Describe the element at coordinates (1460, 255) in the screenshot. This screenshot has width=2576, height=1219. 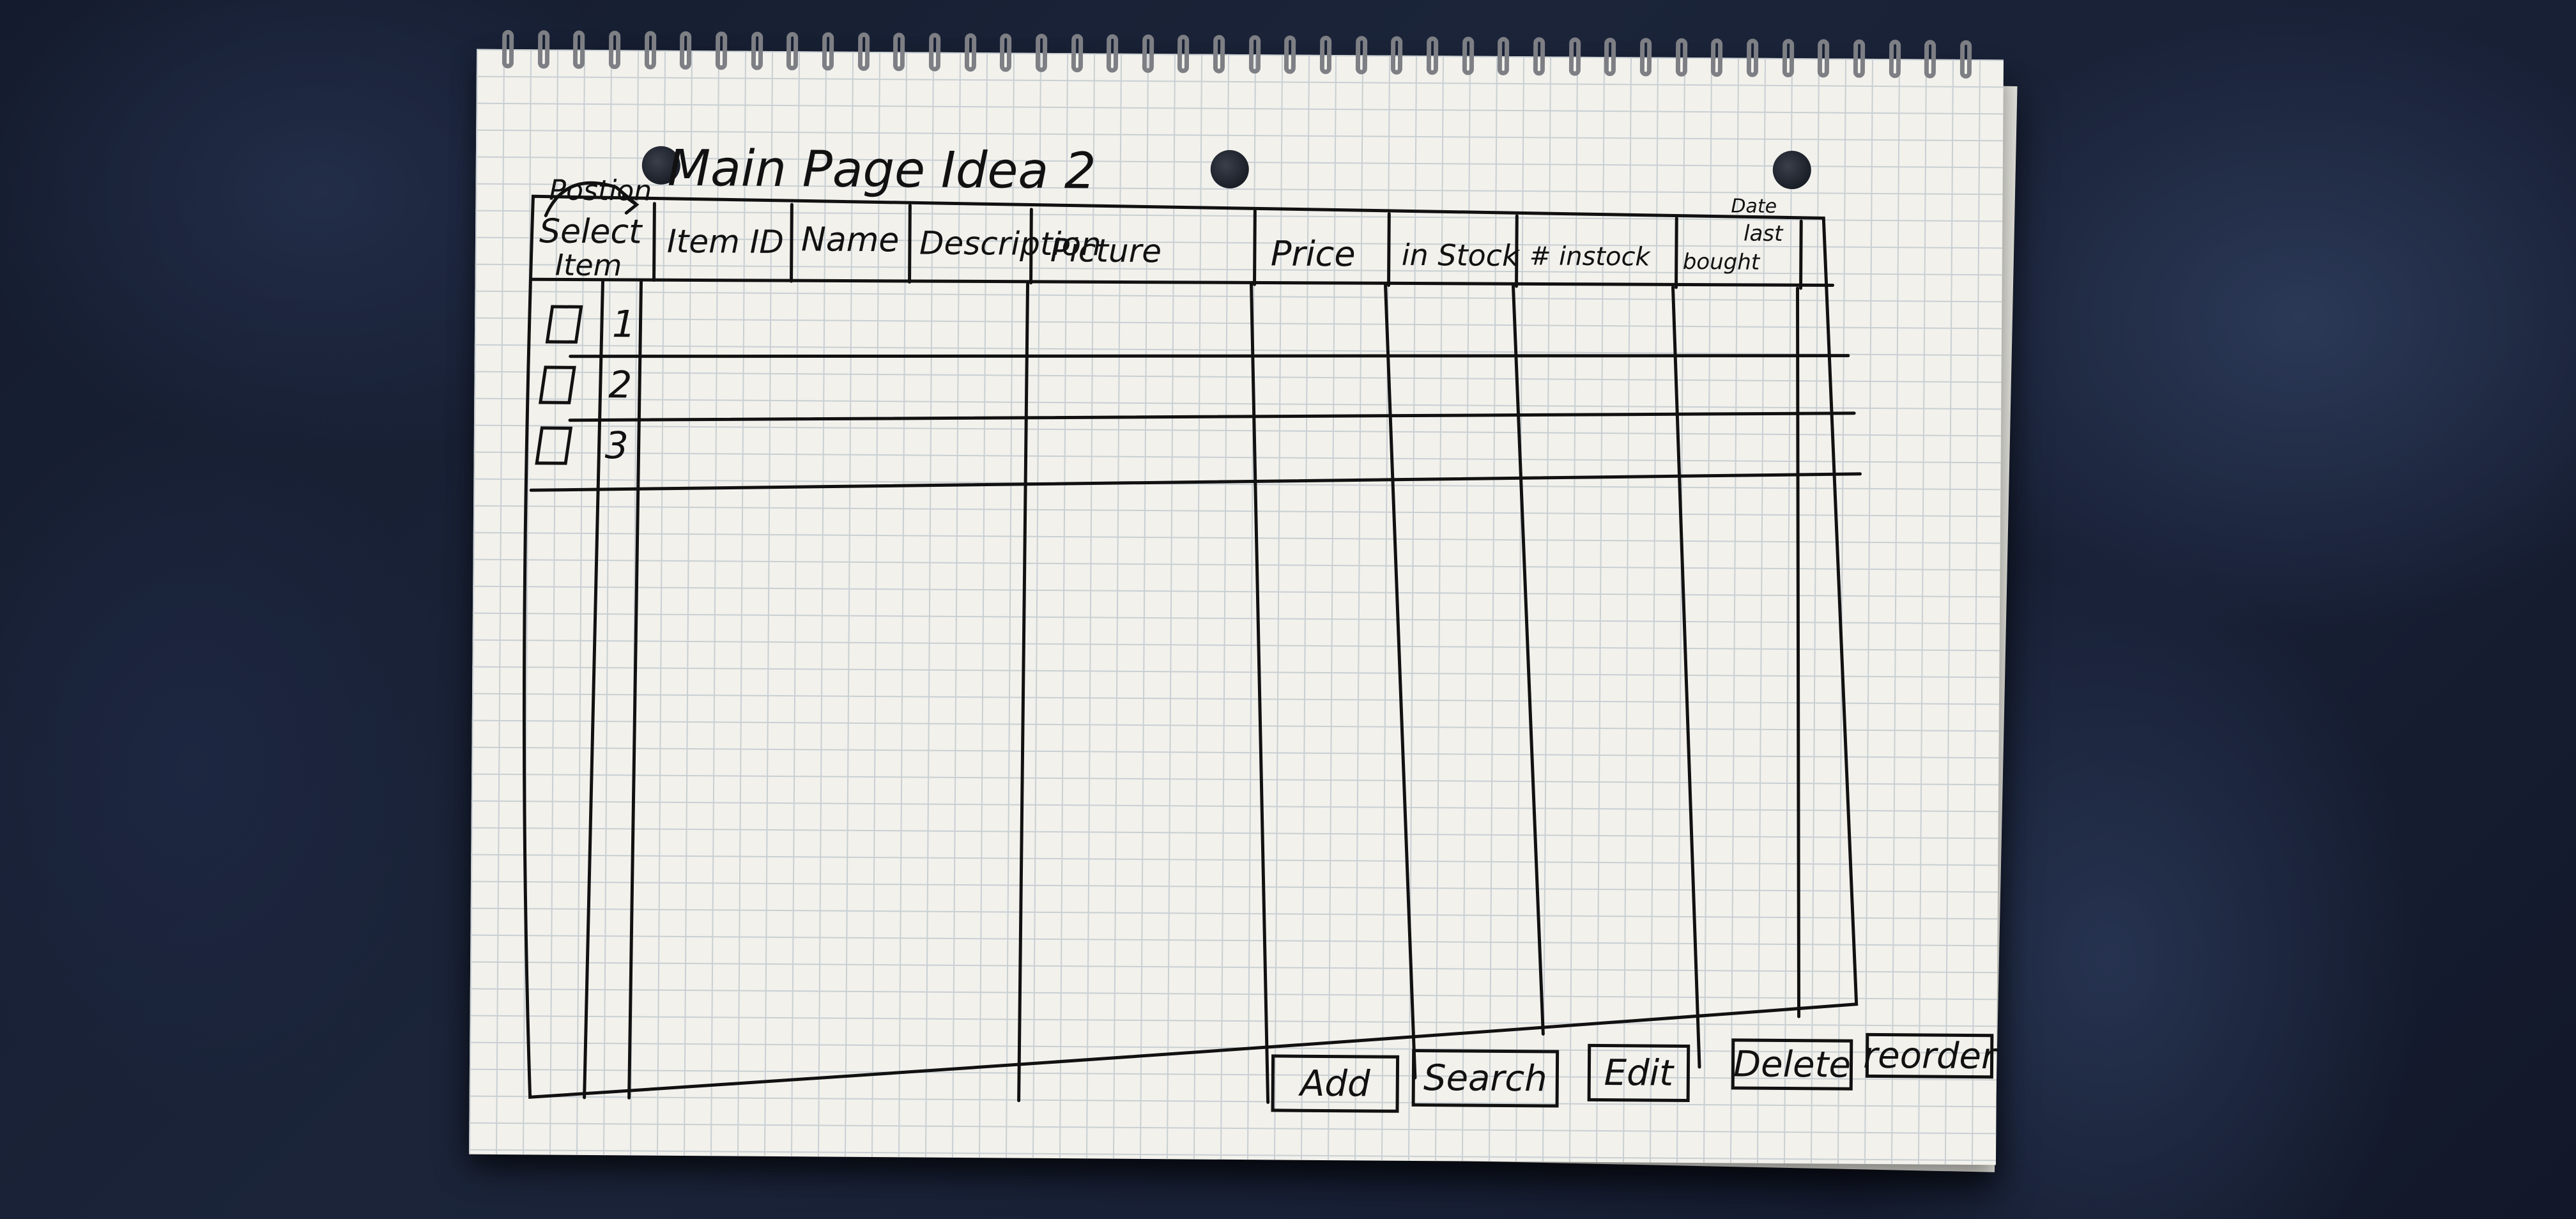
I see `column-header-in-stock: in Stock` at that location.